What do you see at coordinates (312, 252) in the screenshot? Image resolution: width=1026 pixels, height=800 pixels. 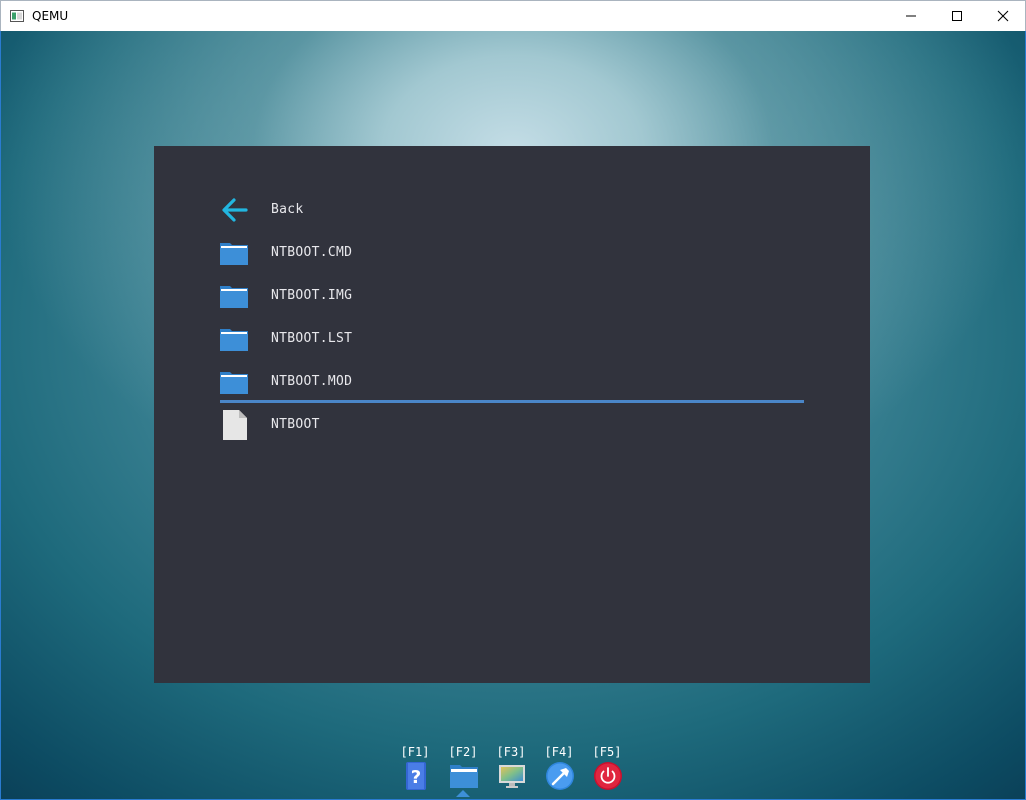 I see `item-label: NTBOOT.CMD` at bounding box center [312, 252].